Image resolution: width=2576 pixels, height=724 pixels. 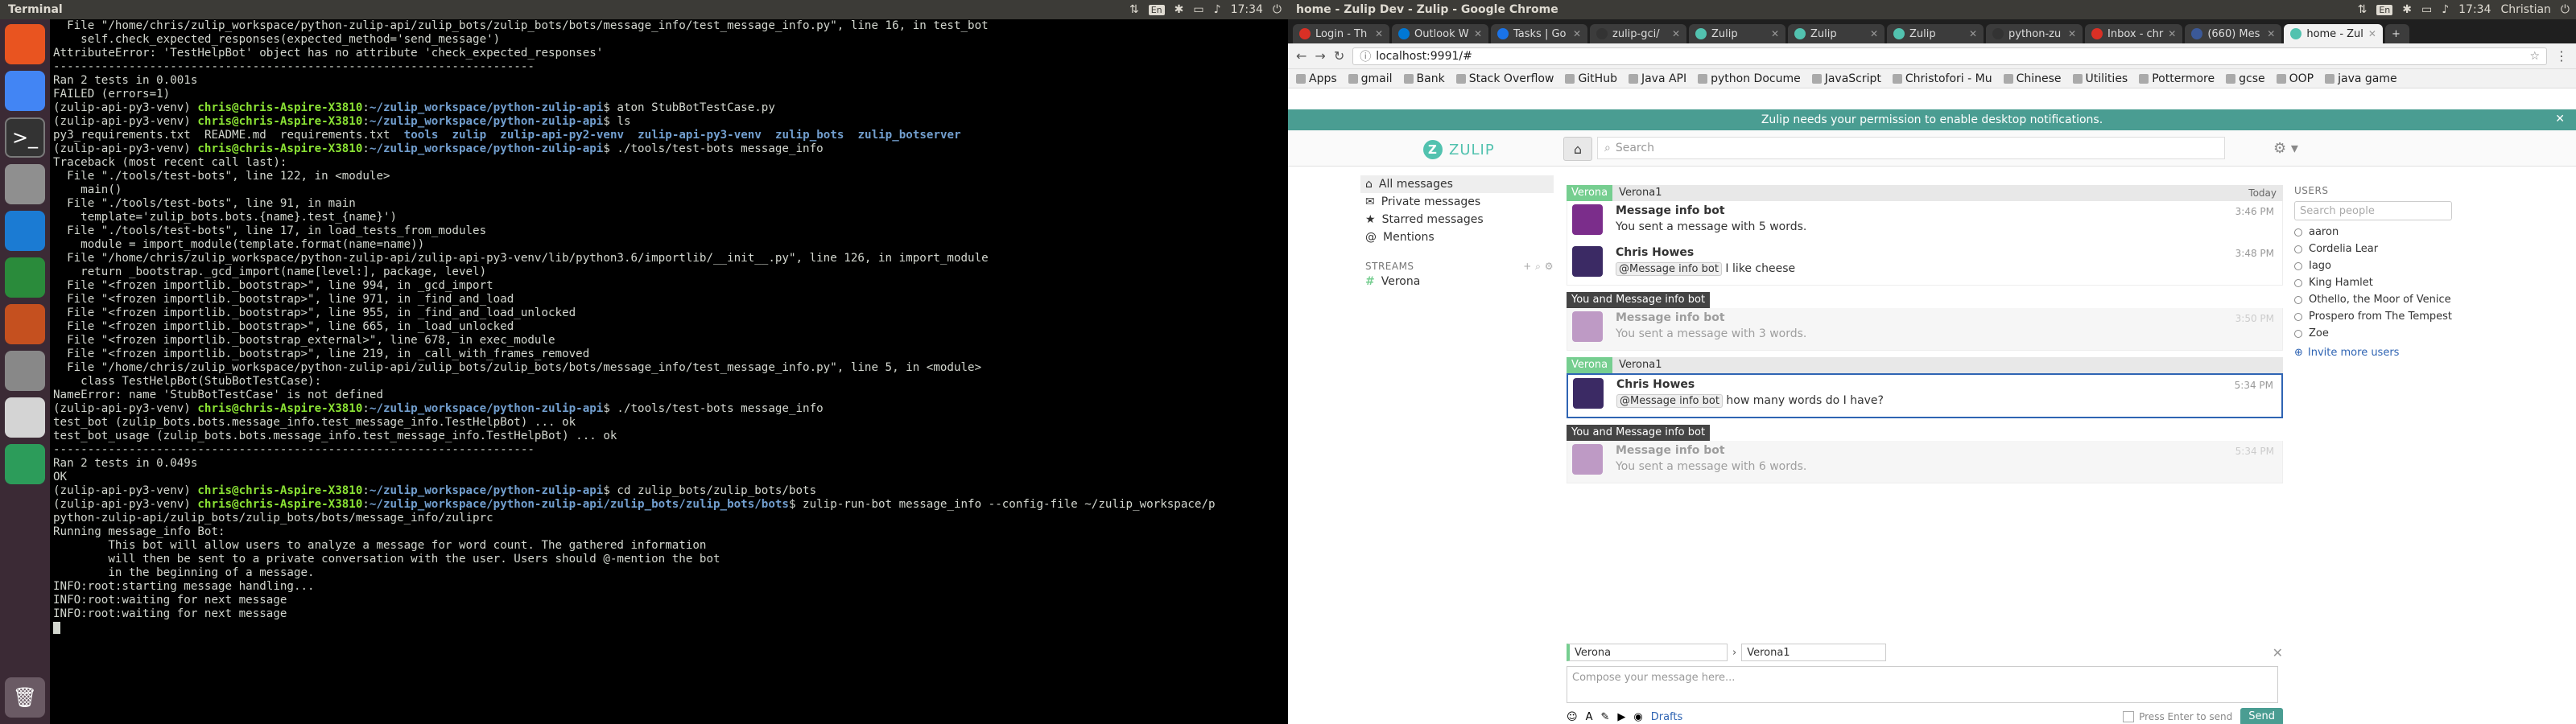 What do you see at coordinates (1637, 717) in the screenshot?
I see `eye-icon: ◉` at bounding box center [1637, 717].